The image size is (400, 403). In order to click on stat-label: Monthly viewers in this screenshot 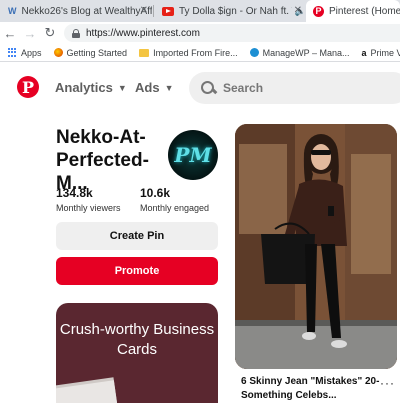, I will do `click(88, 208)`.